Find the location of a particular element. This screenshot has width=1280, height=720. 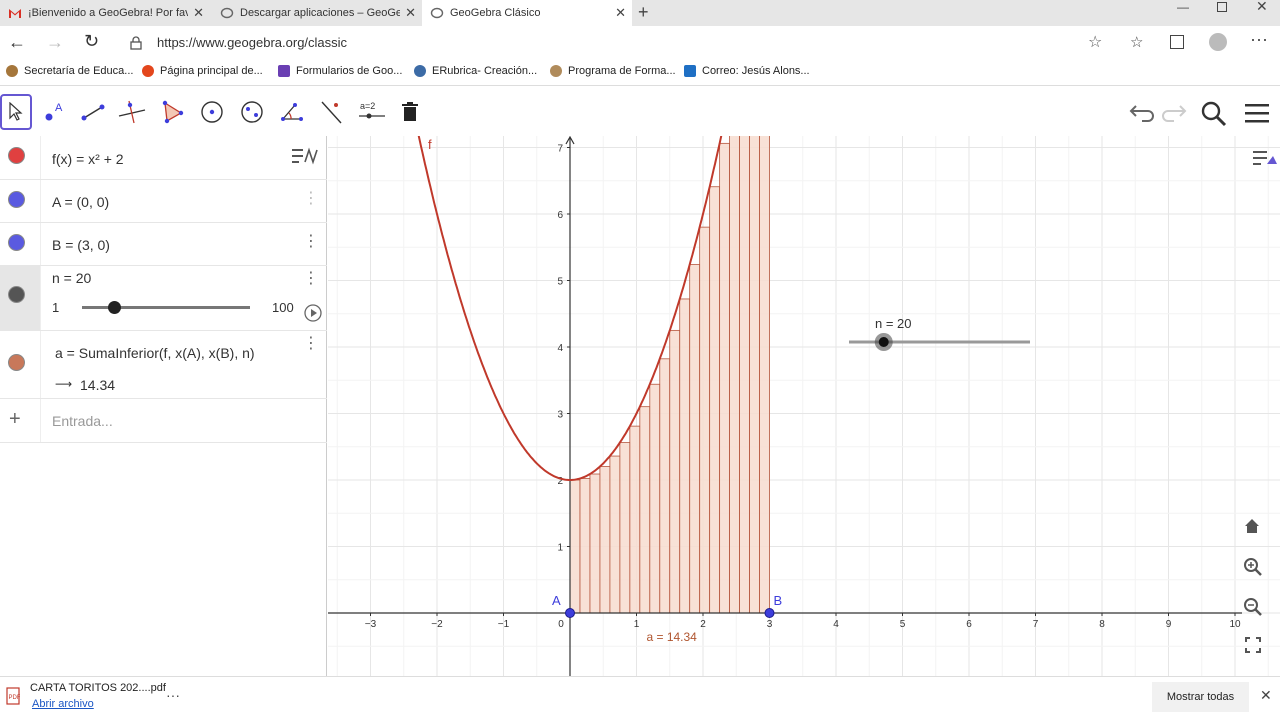

tab-geogebra-clasico: GeoGebra Clásico ✕ is located at coordinates (527, 13).